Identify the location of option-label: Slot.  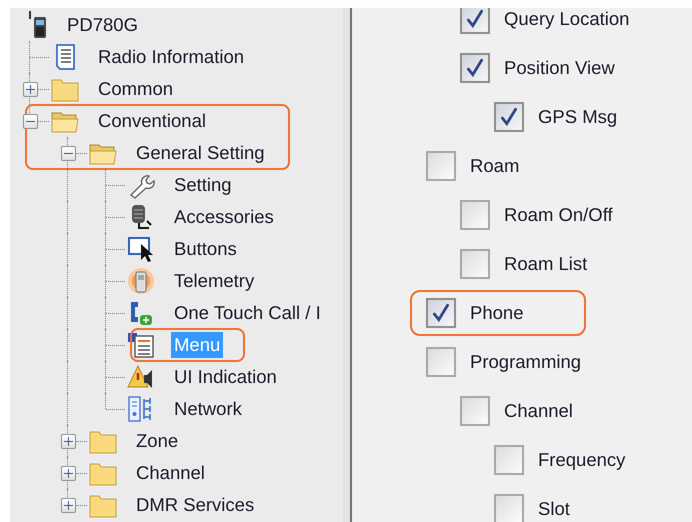
(554, 509).